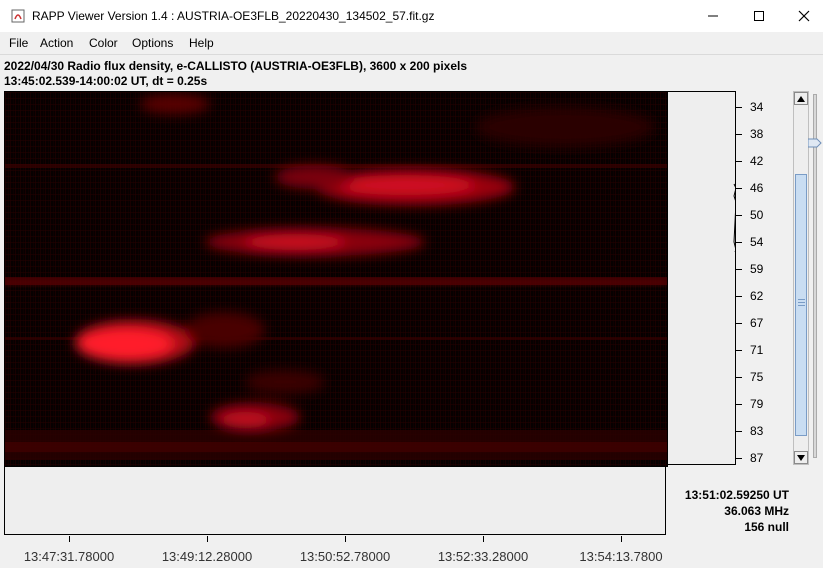  I want to click on frequency-tick-label: 79, so click(757, 404).